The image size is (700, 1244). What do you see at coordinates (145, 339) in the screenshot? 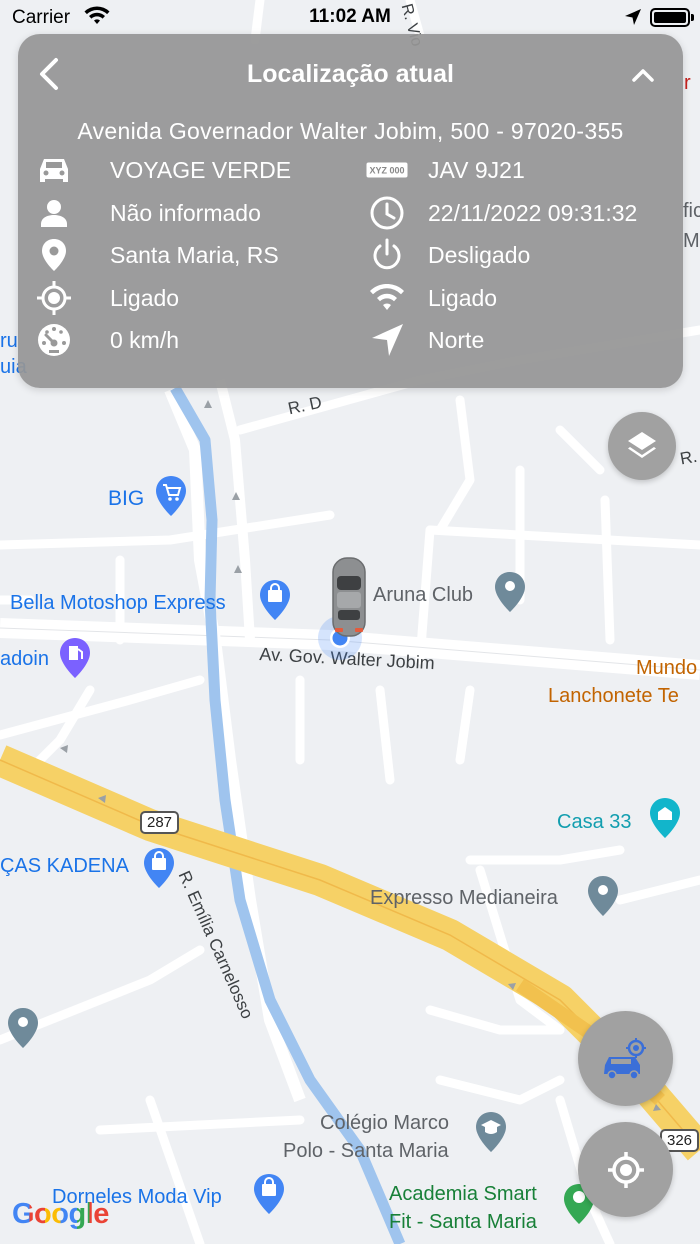
I see `speed-value: 0 km/h` at bounding box center [145, 339].